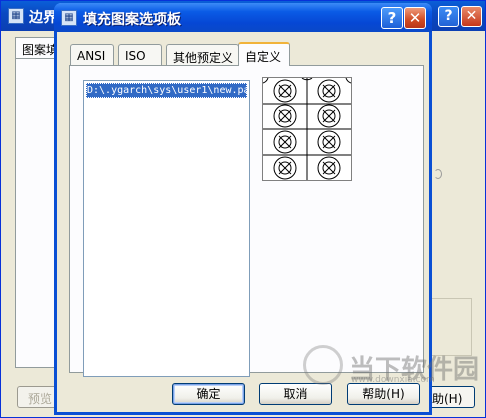  Describe the element at coordinates (264, 54) in the screenshot. I see `tab-custom: 自定义` at that location.